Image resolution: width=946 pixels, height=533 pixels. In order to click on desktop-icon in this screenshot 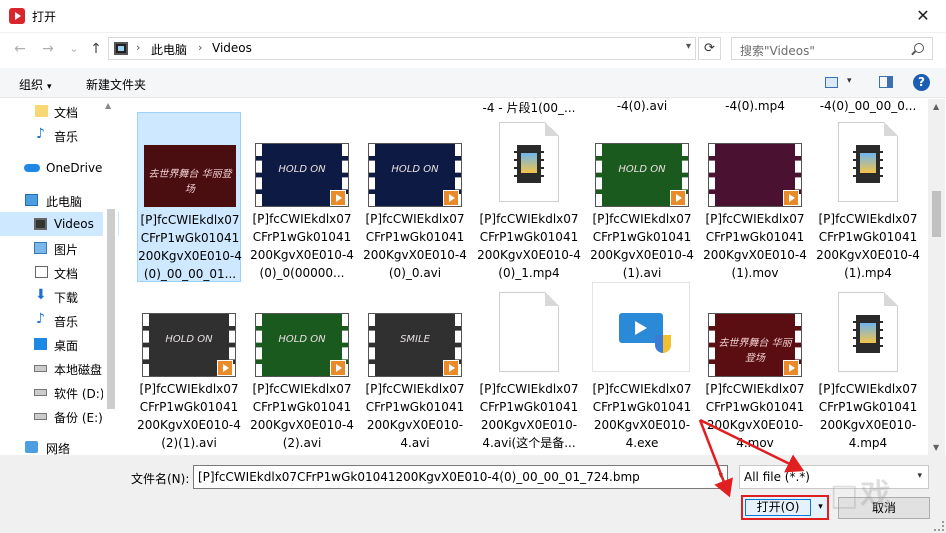, I will do `click(40, 344)`.